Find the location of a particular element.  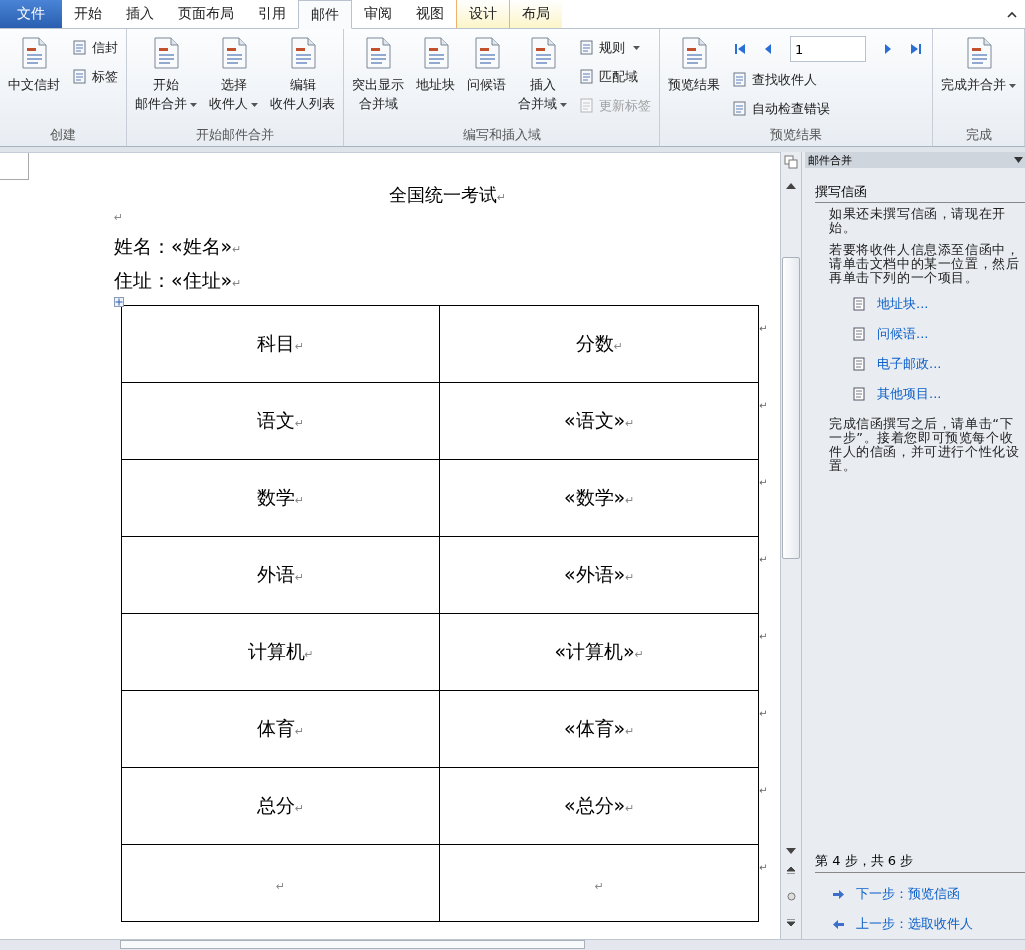

record-number-field: 1 is located at coordinates (828, 49).